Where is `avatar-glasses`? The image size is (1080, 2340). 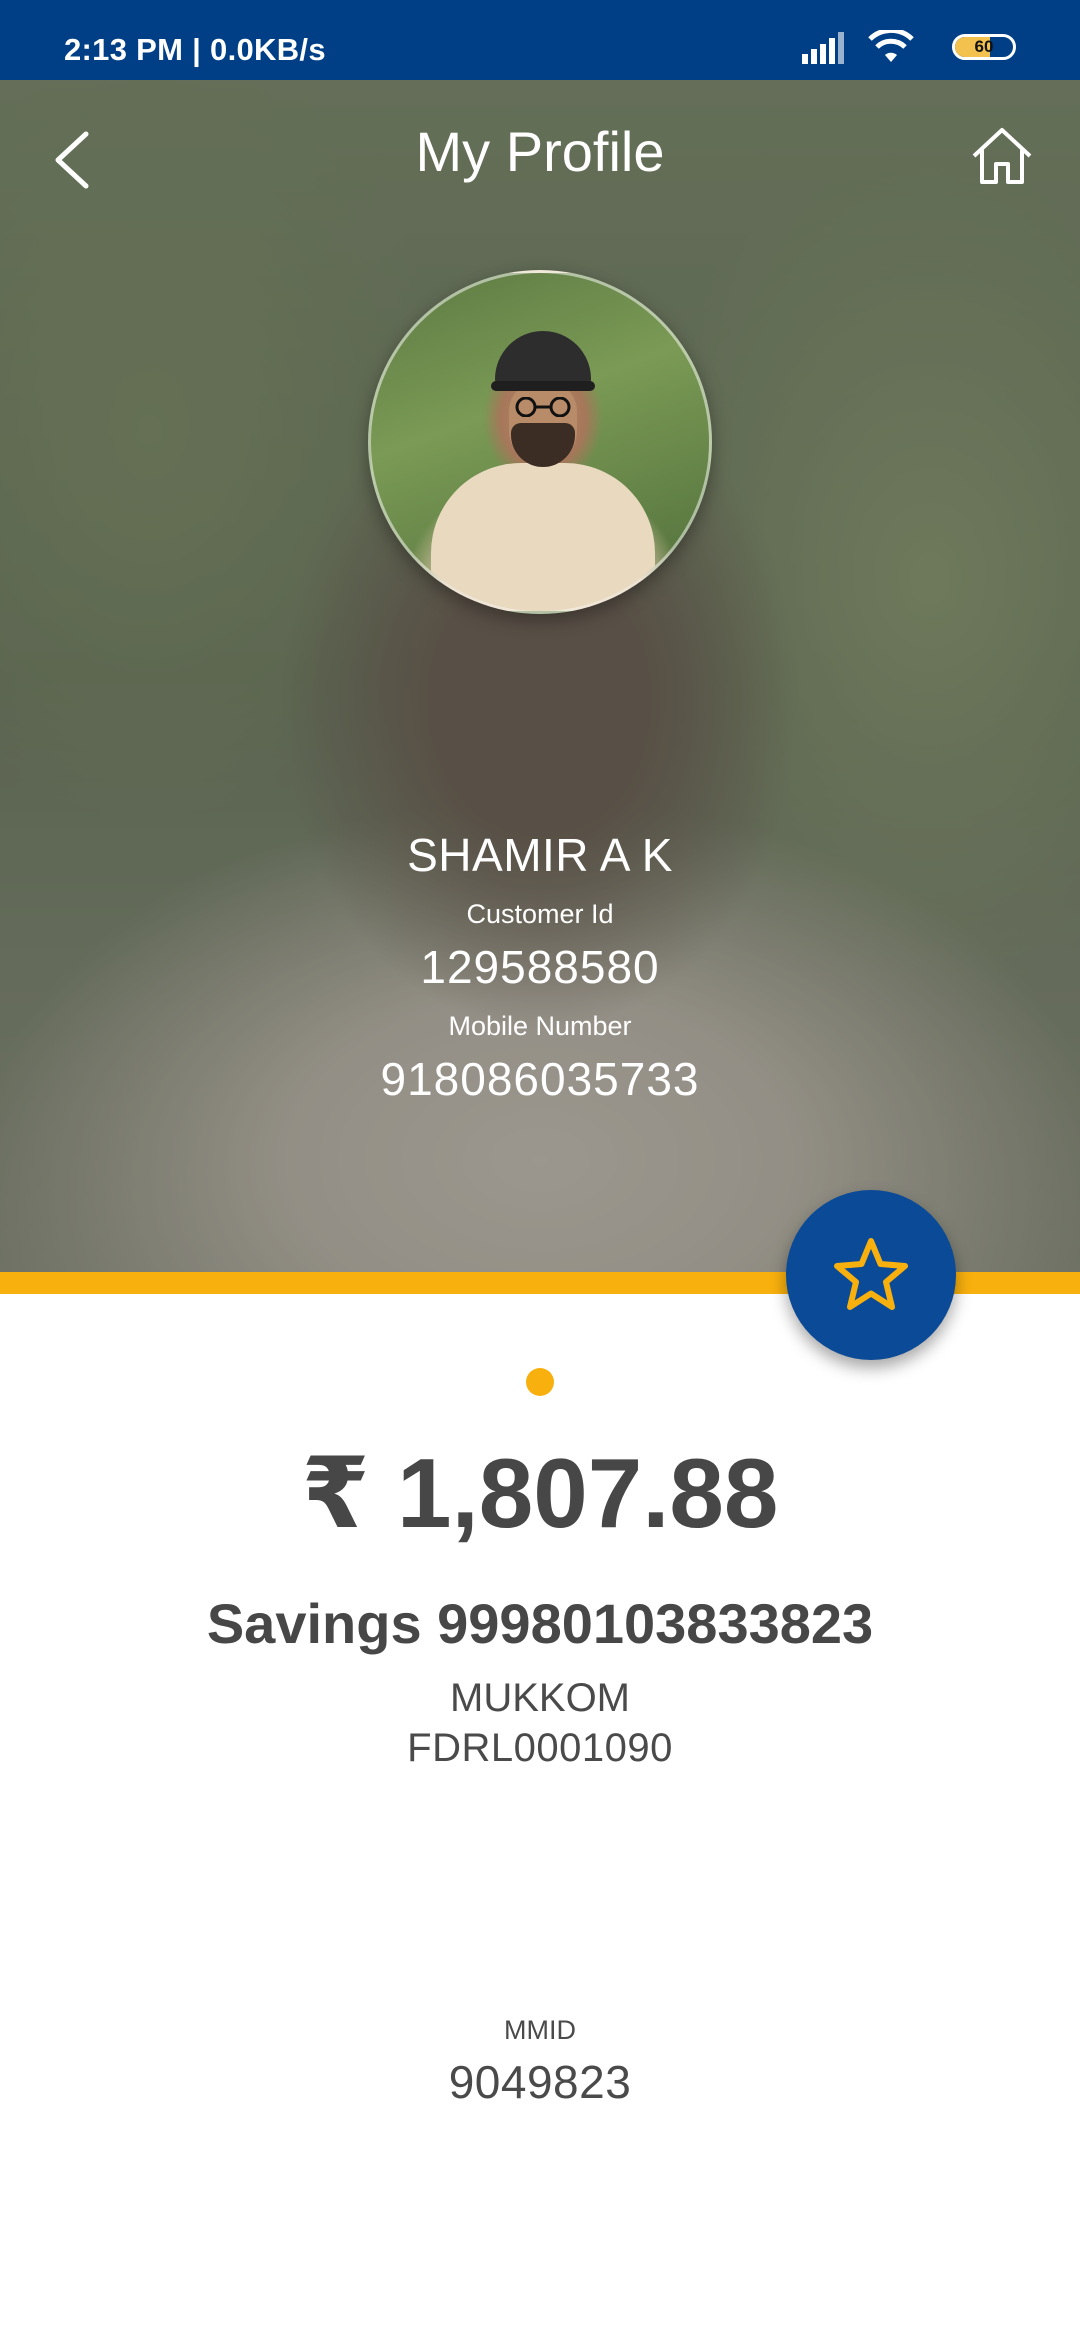
avatar-glasses is located at coordinates (543, 407).